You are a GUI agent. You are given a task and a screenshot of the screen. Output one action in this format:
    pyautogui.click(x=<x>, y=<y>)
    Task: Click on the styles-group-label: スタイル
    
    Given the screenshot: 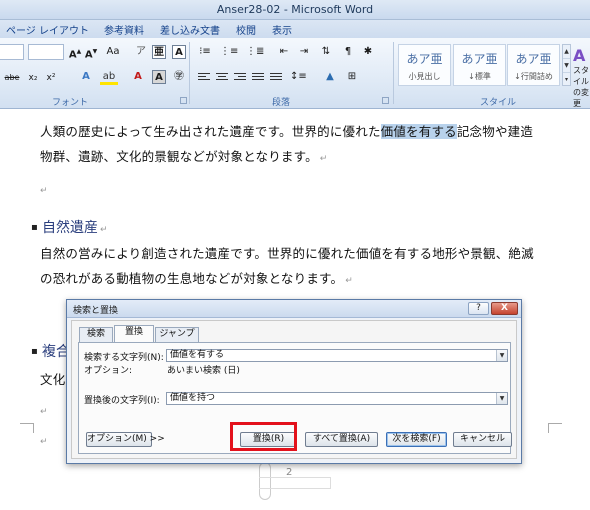 What is the action you would take?
    pyautogui.click(x=498, y=103)
    